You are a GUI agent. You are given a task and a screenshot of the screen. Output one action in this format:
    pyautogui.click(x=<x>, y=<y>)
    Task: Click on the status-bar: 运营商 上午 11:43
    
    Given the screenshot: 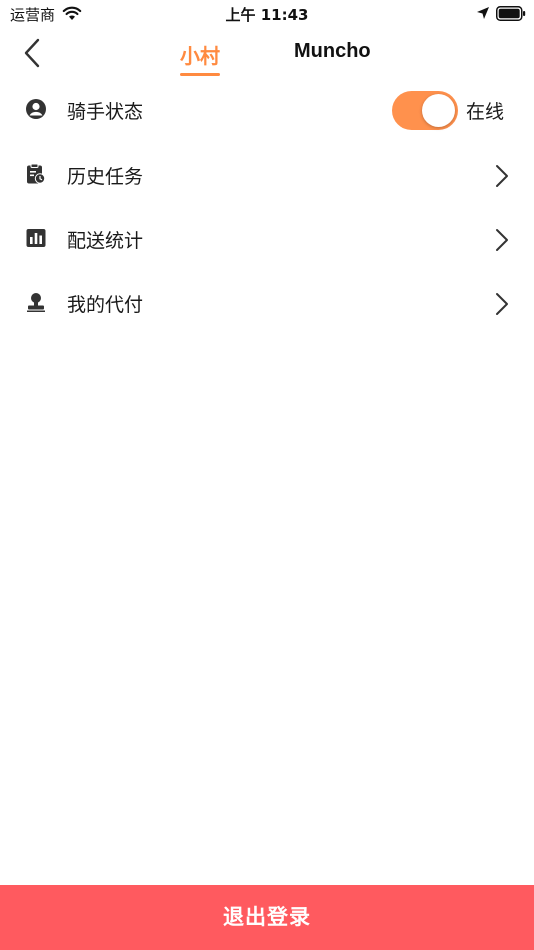 What is the action you would take?
    pyautogui.click(x=267, y=14)
    